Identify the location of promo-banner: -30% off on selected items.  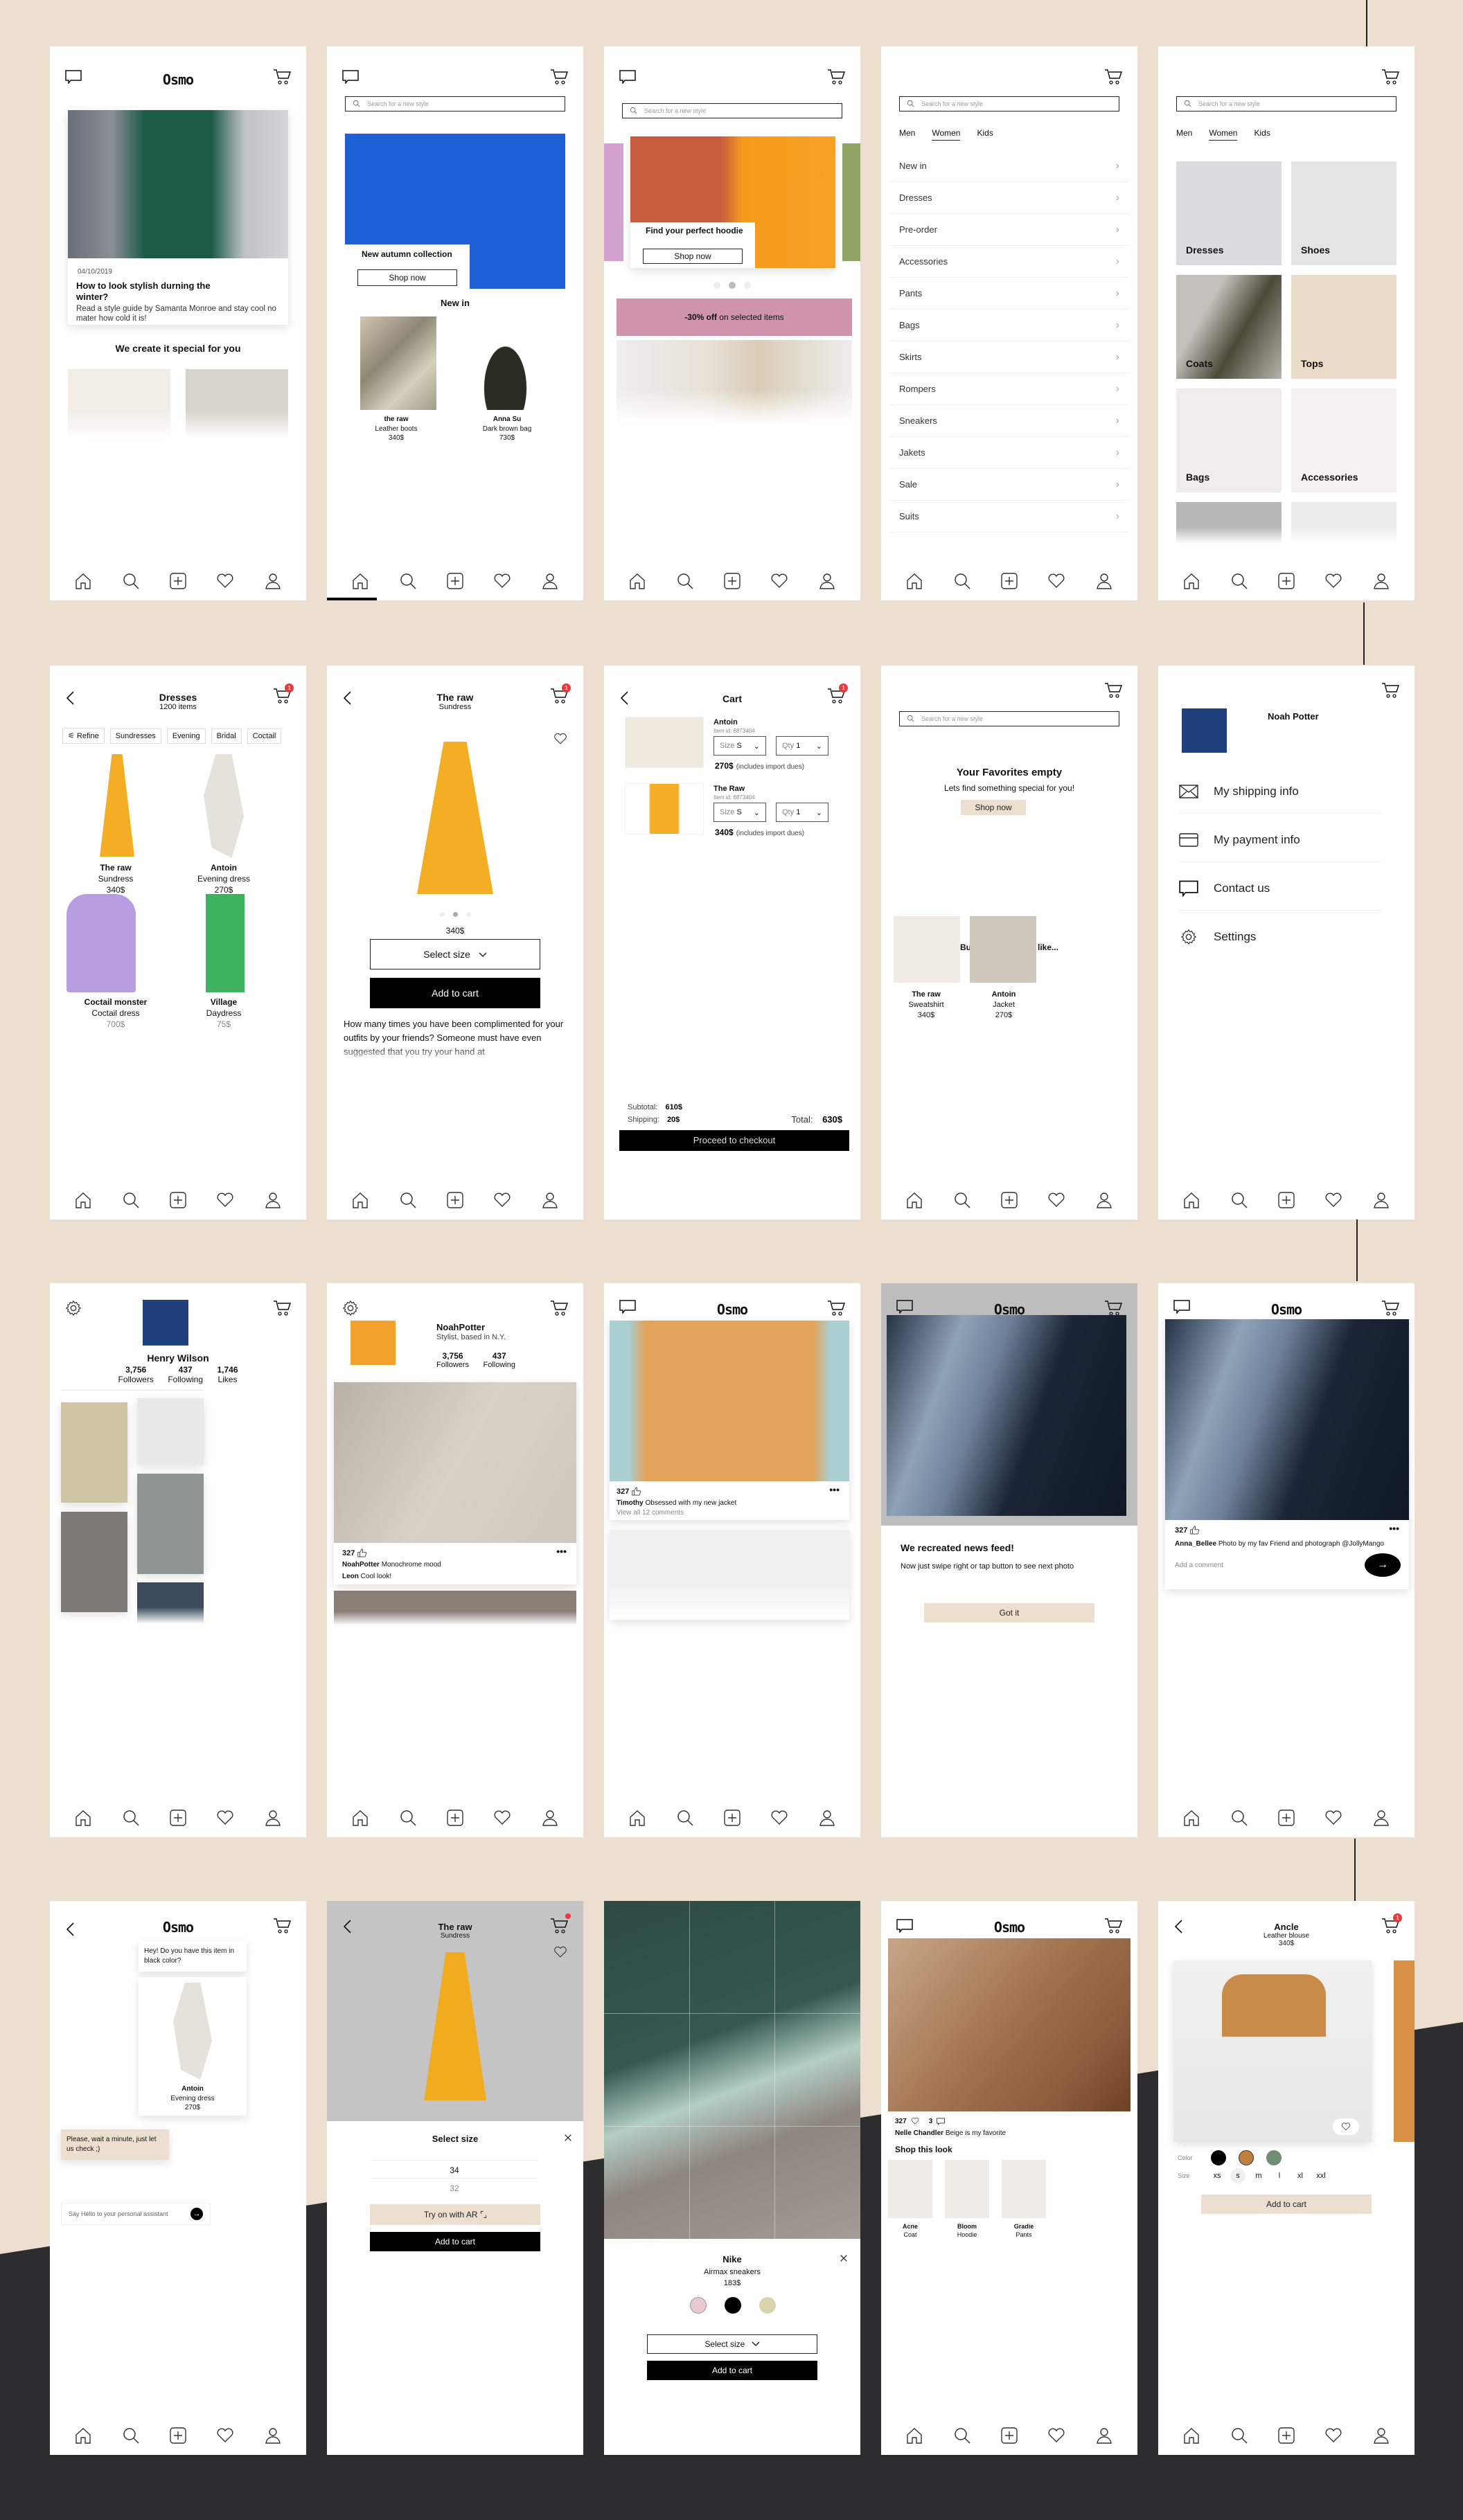
(734, 317).